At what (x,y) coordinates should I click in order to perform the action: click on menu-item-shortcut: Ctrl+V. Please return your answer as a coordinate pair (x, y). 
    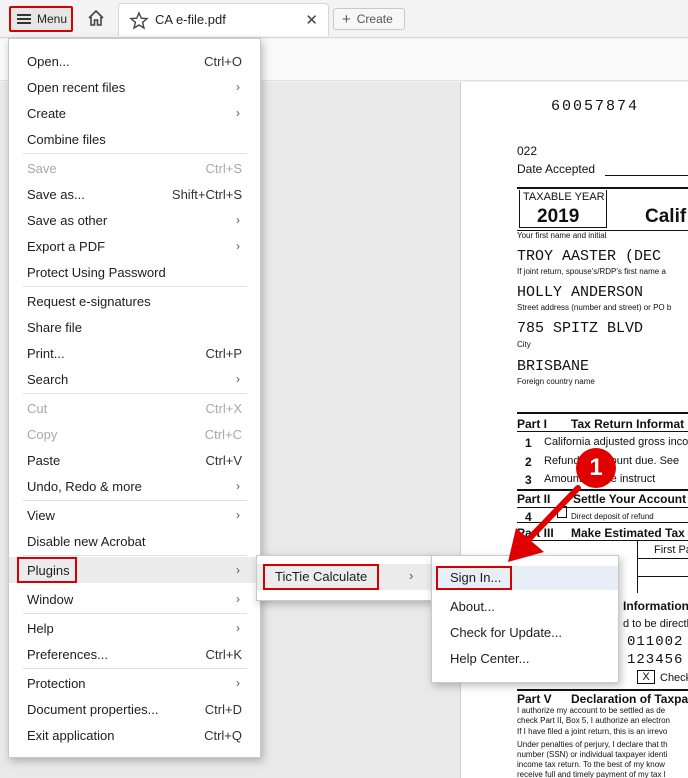
    Looking at the image, I should click on (223, 460).